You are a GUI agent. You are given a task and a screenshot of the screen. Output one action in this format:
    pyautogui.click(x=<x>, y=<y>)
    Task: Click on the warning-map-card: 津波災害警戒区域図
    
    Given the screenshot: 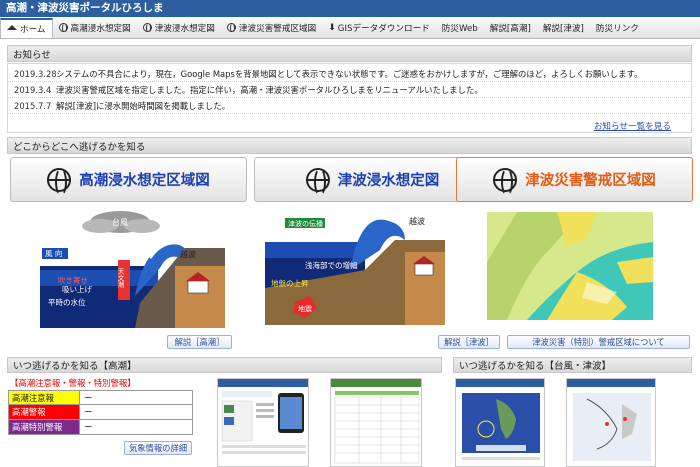 What is the action you would take?
    pyautogui.click(x=574, y=179)
    